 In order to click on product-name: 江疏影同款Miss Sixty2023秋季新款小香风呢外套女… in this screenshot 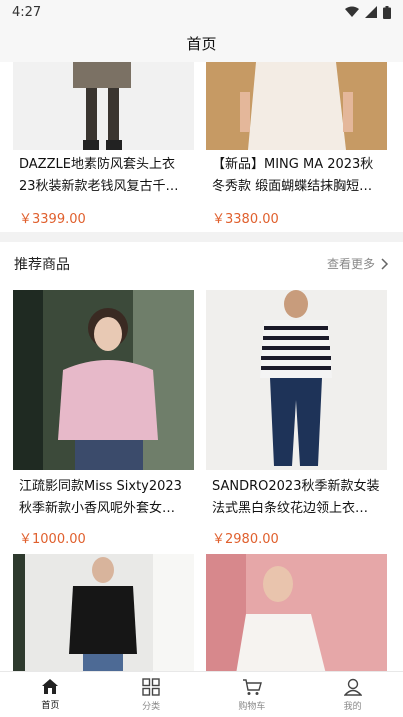, I will do `click(103, 496)`.